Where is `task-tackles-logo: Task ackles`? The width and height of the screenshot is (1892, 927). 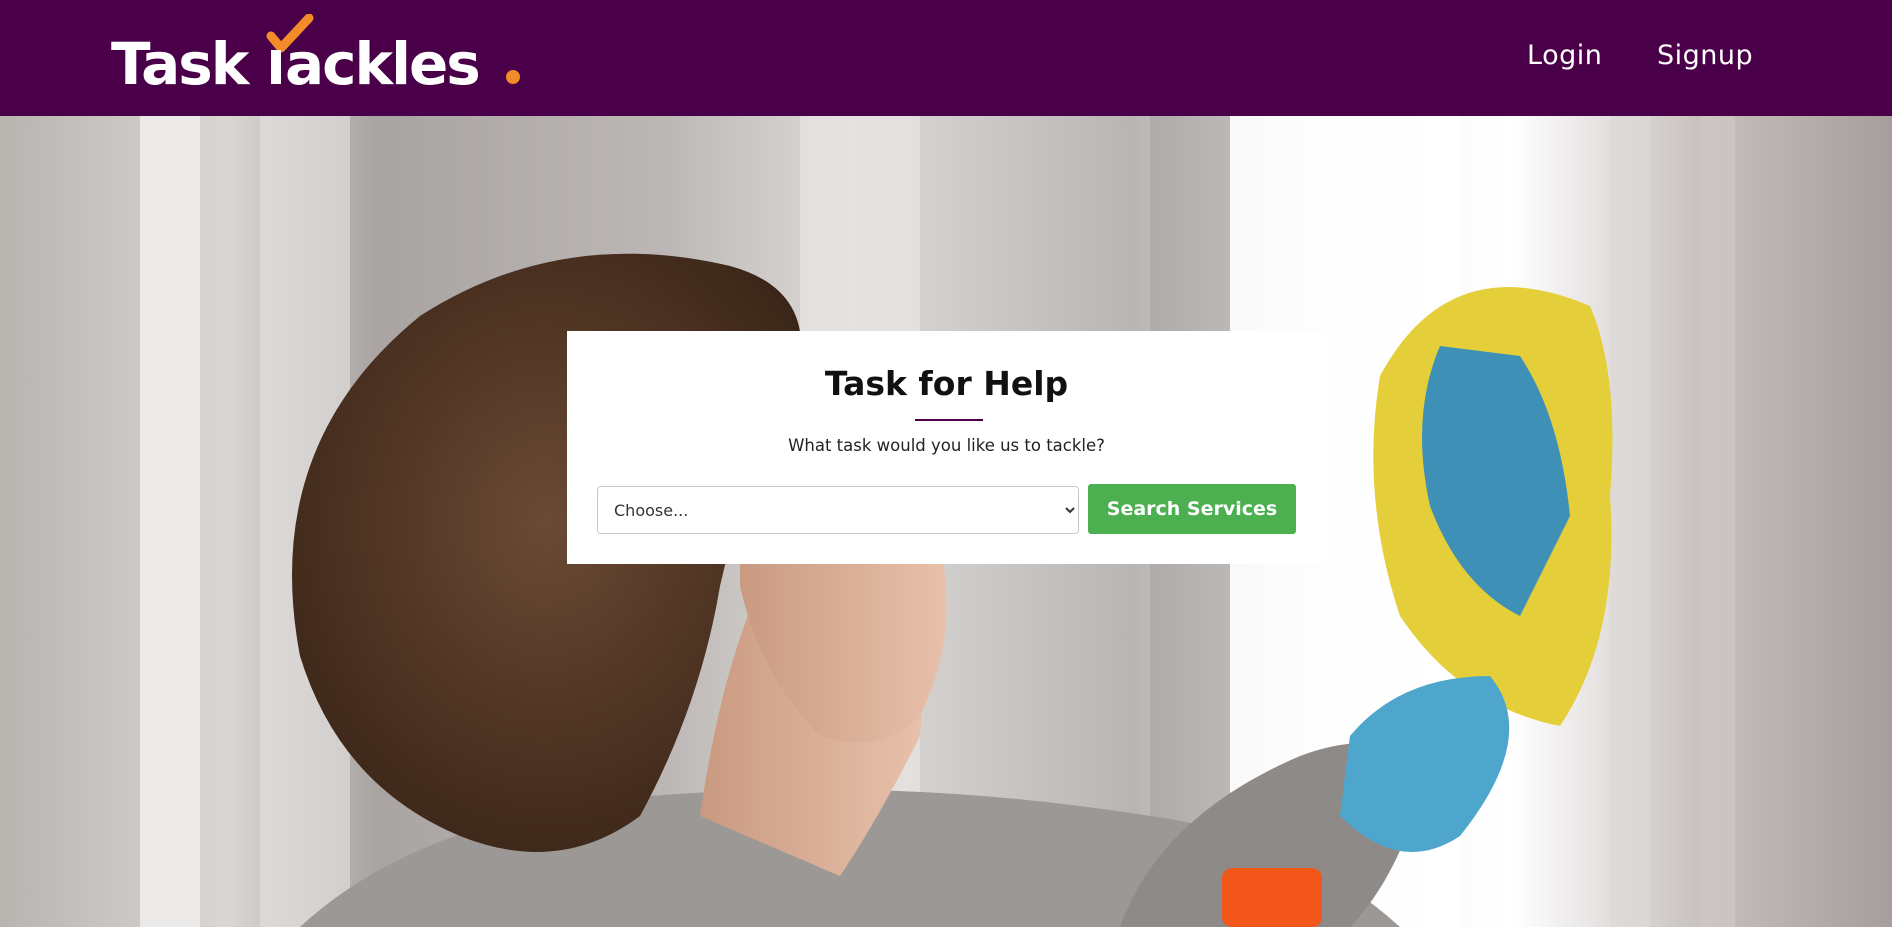
task-tackles-logo: Task ackles is located at coordinates (321, 59).